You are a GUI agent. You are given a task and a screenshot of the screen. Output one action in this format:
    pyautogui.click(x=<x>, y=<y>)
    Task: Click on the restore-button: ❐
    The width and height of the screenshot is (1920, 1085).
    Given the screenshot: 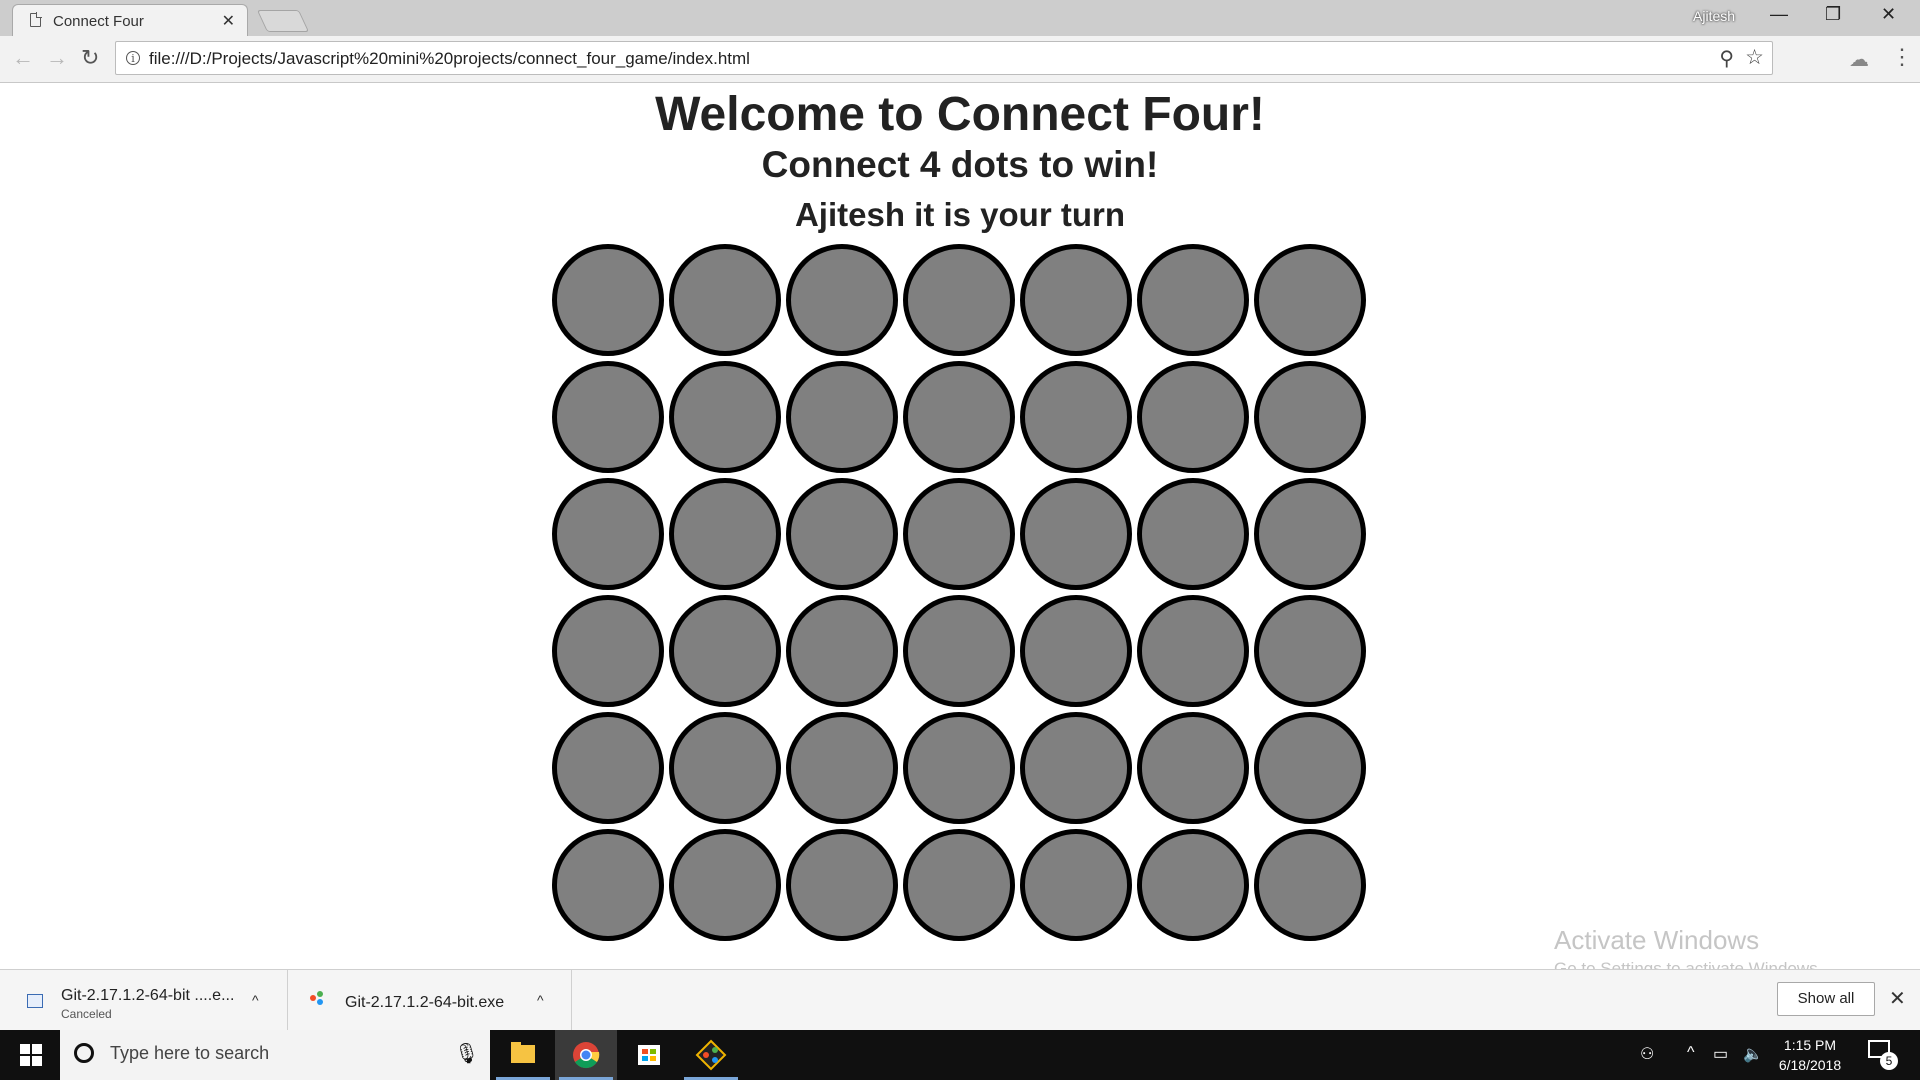 What is the action you would take?
    pyautogui.click(x=1833, y=14)
    